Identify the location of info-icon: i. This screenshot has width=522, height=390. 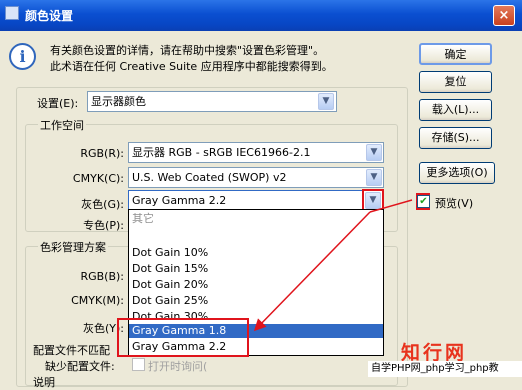
(22, 56).